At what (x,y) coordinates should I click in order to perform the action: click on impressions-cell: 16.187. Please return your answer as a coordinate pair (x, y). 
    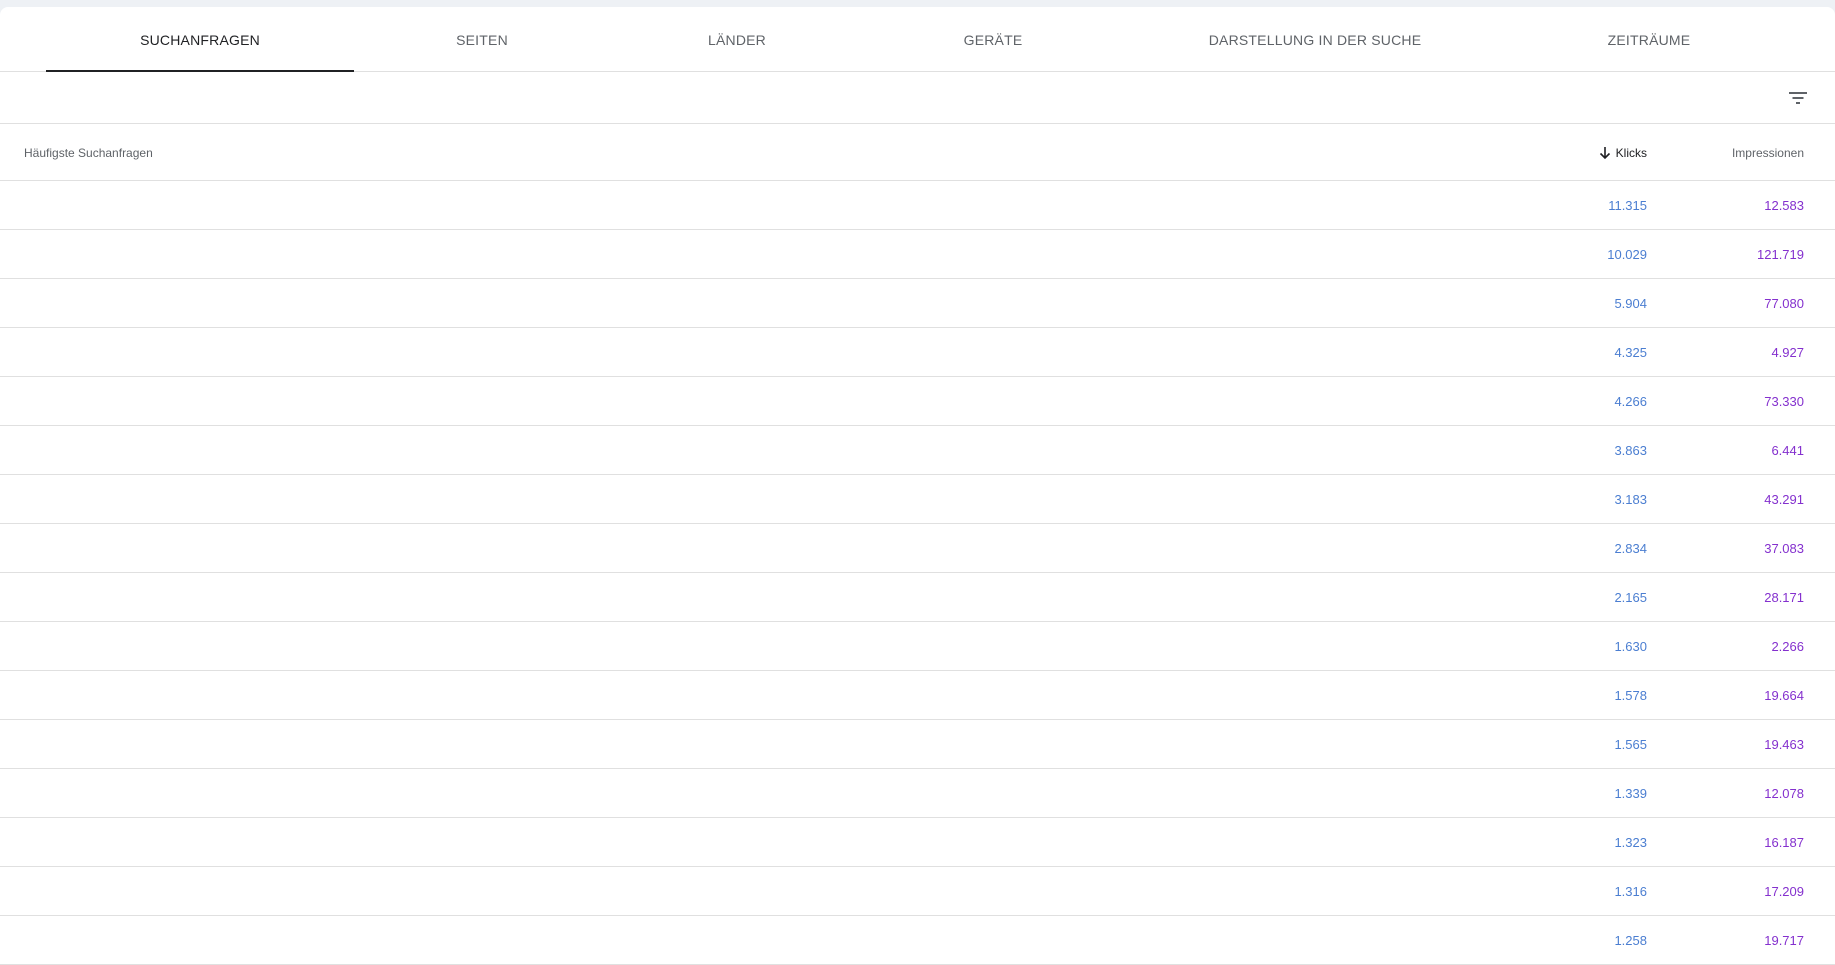
    Looking at the image, I should click on (1784, 842).